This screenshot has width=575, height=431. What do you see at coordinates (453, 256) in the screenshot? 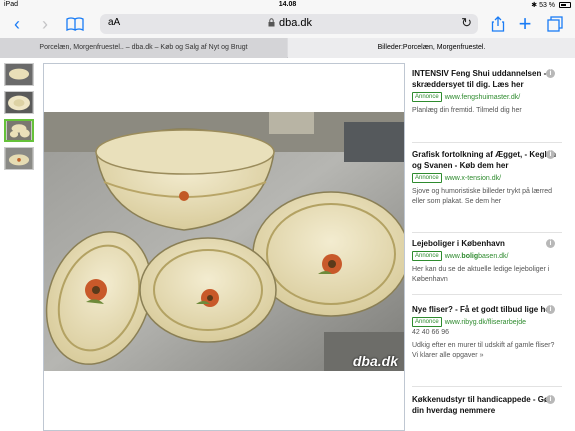
I see `ad-url-prefix: www.` at bounding box center [453, 256].